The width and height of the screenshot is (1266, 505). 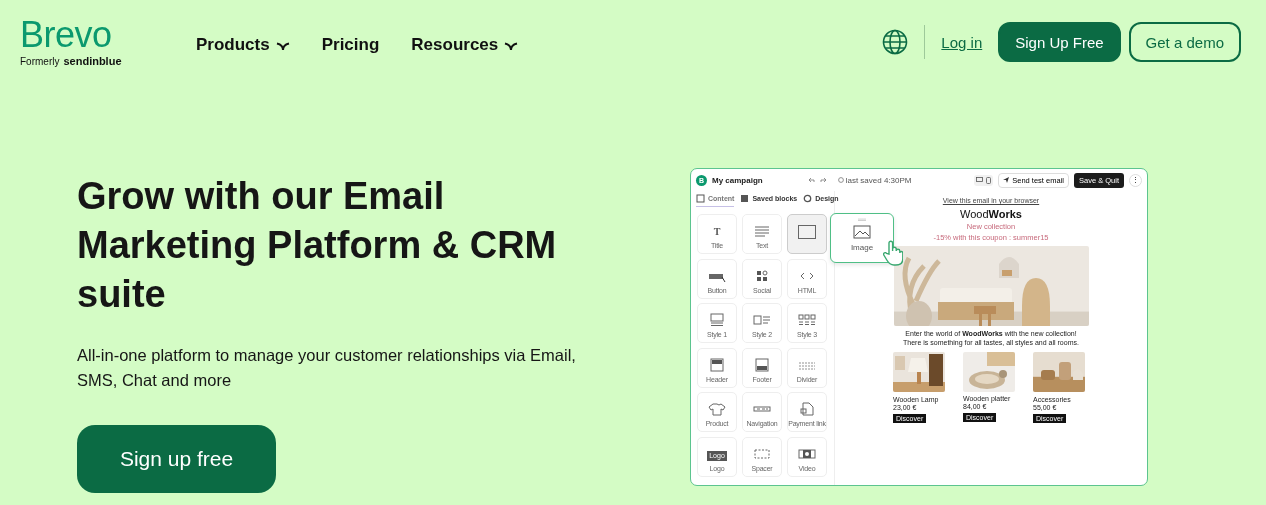 I want to click on logo-caption: Formerly, so click(x=40, y=61).